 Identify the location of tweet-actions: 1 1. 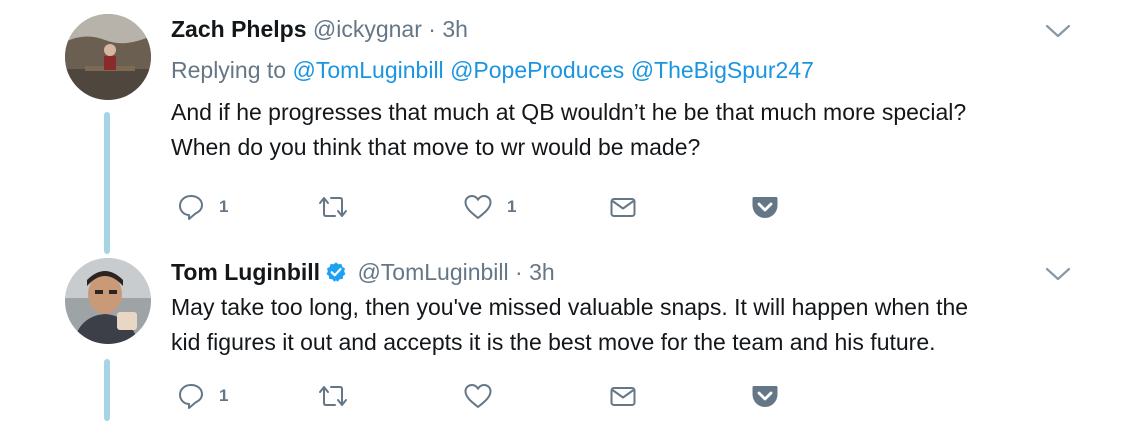
(491, 207).